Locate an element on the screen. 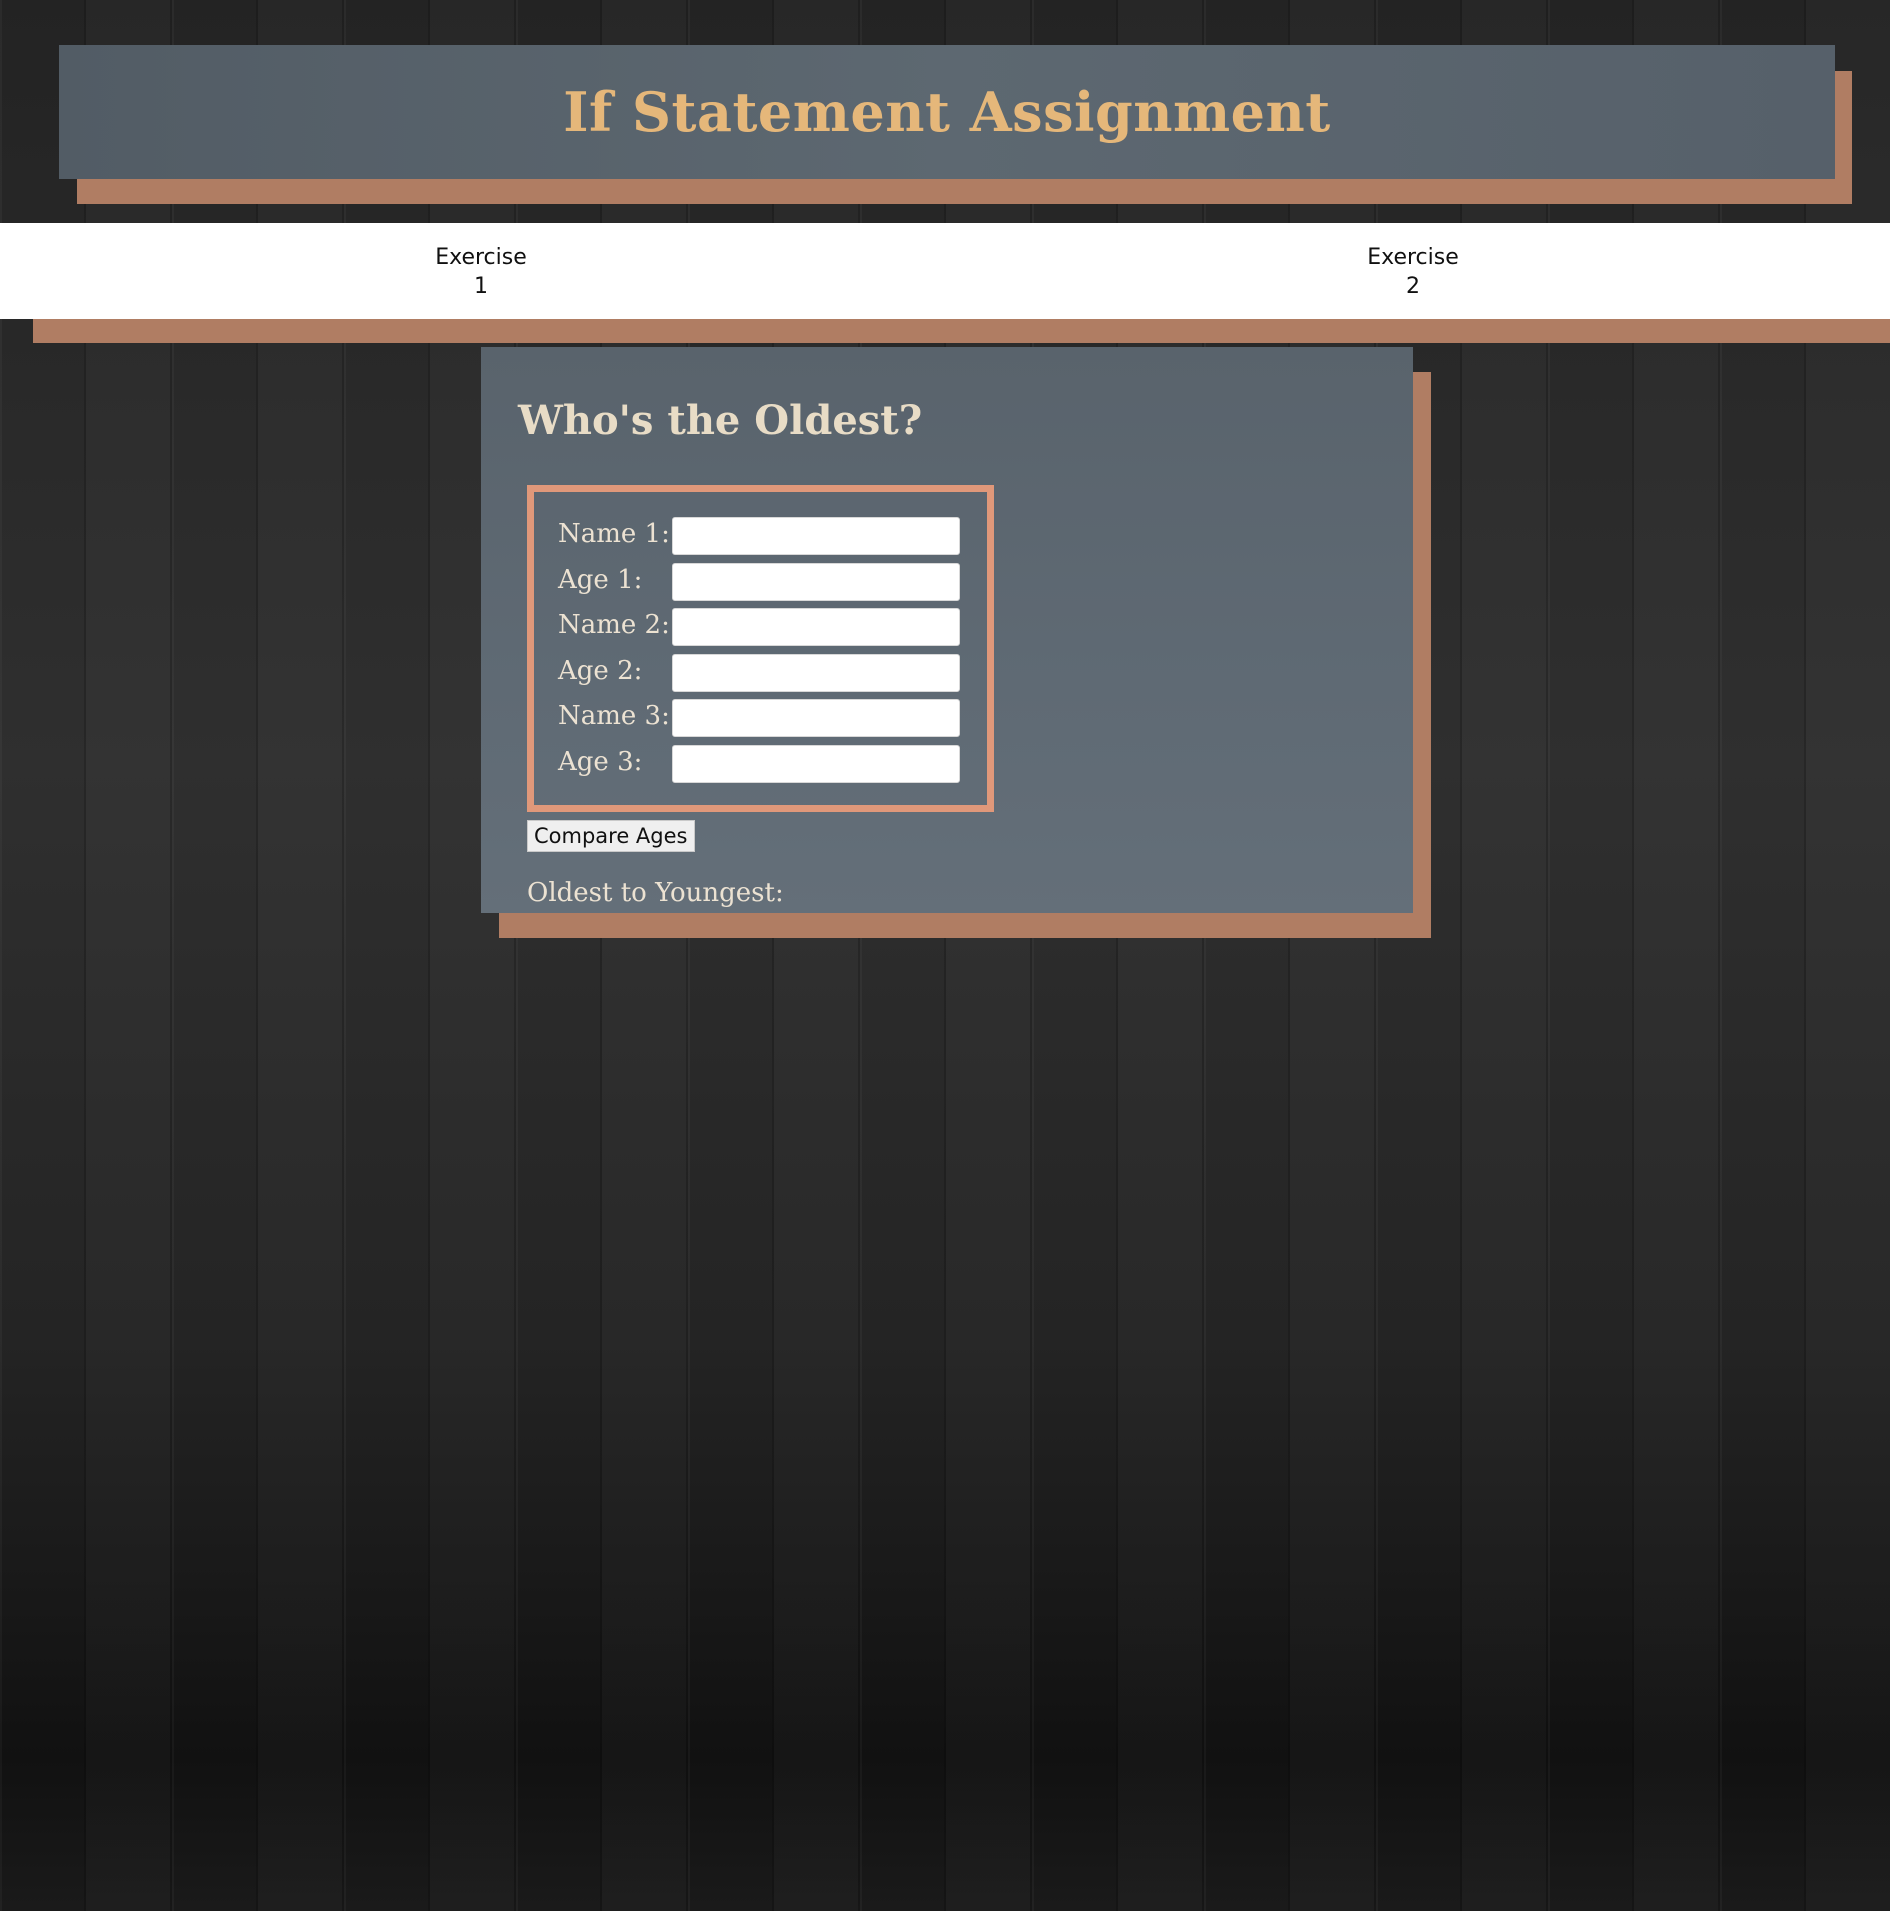 The image size is (1890, 1911). name-1-field is located at coordinates (816, 536).